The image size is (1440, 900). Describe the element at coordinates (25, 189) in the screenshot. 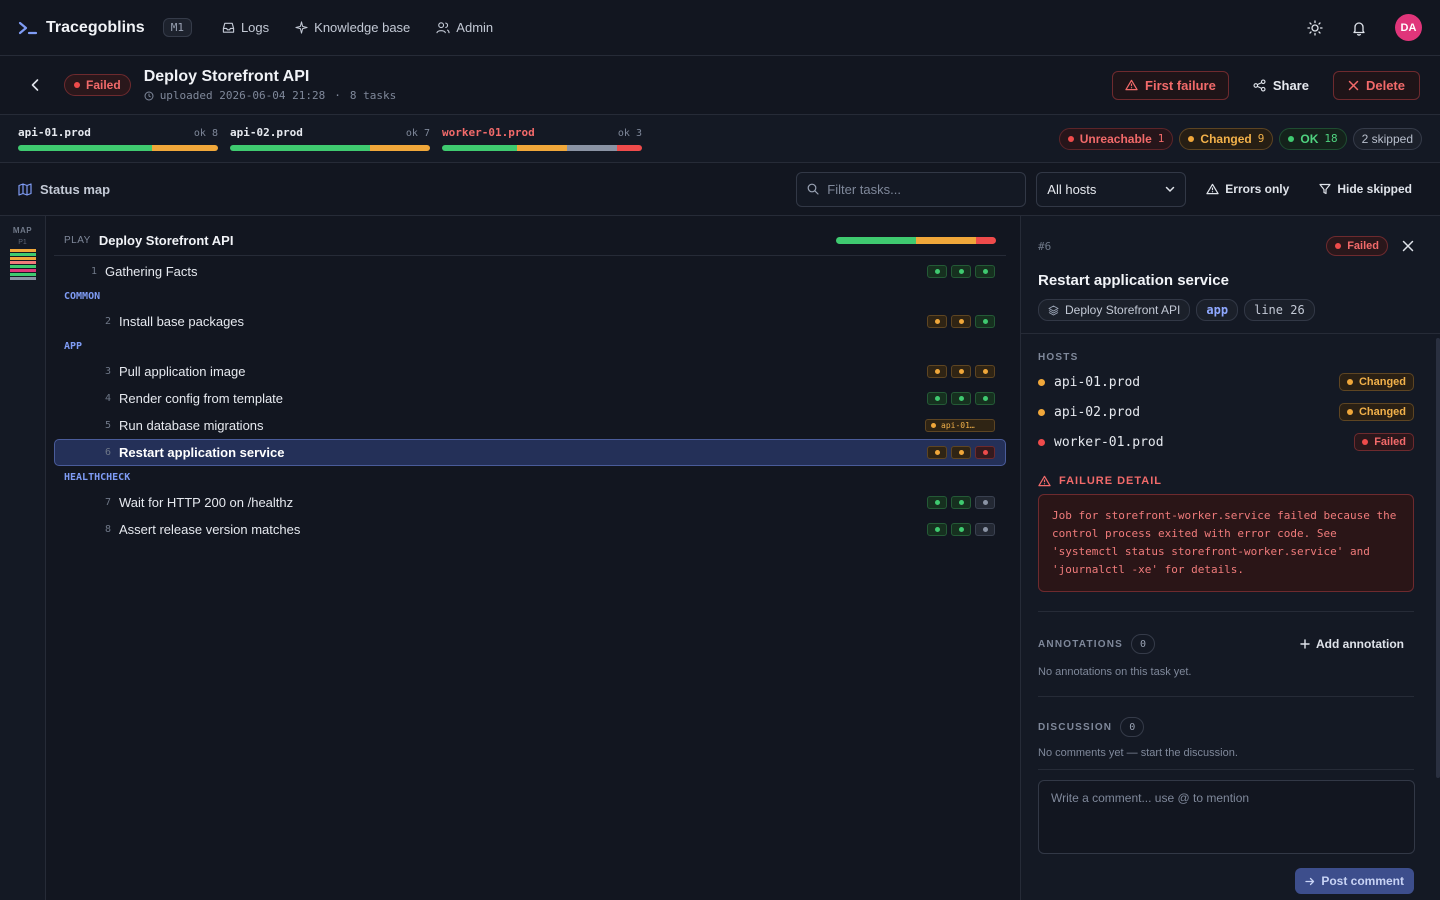

I see `map-icon` at that location.